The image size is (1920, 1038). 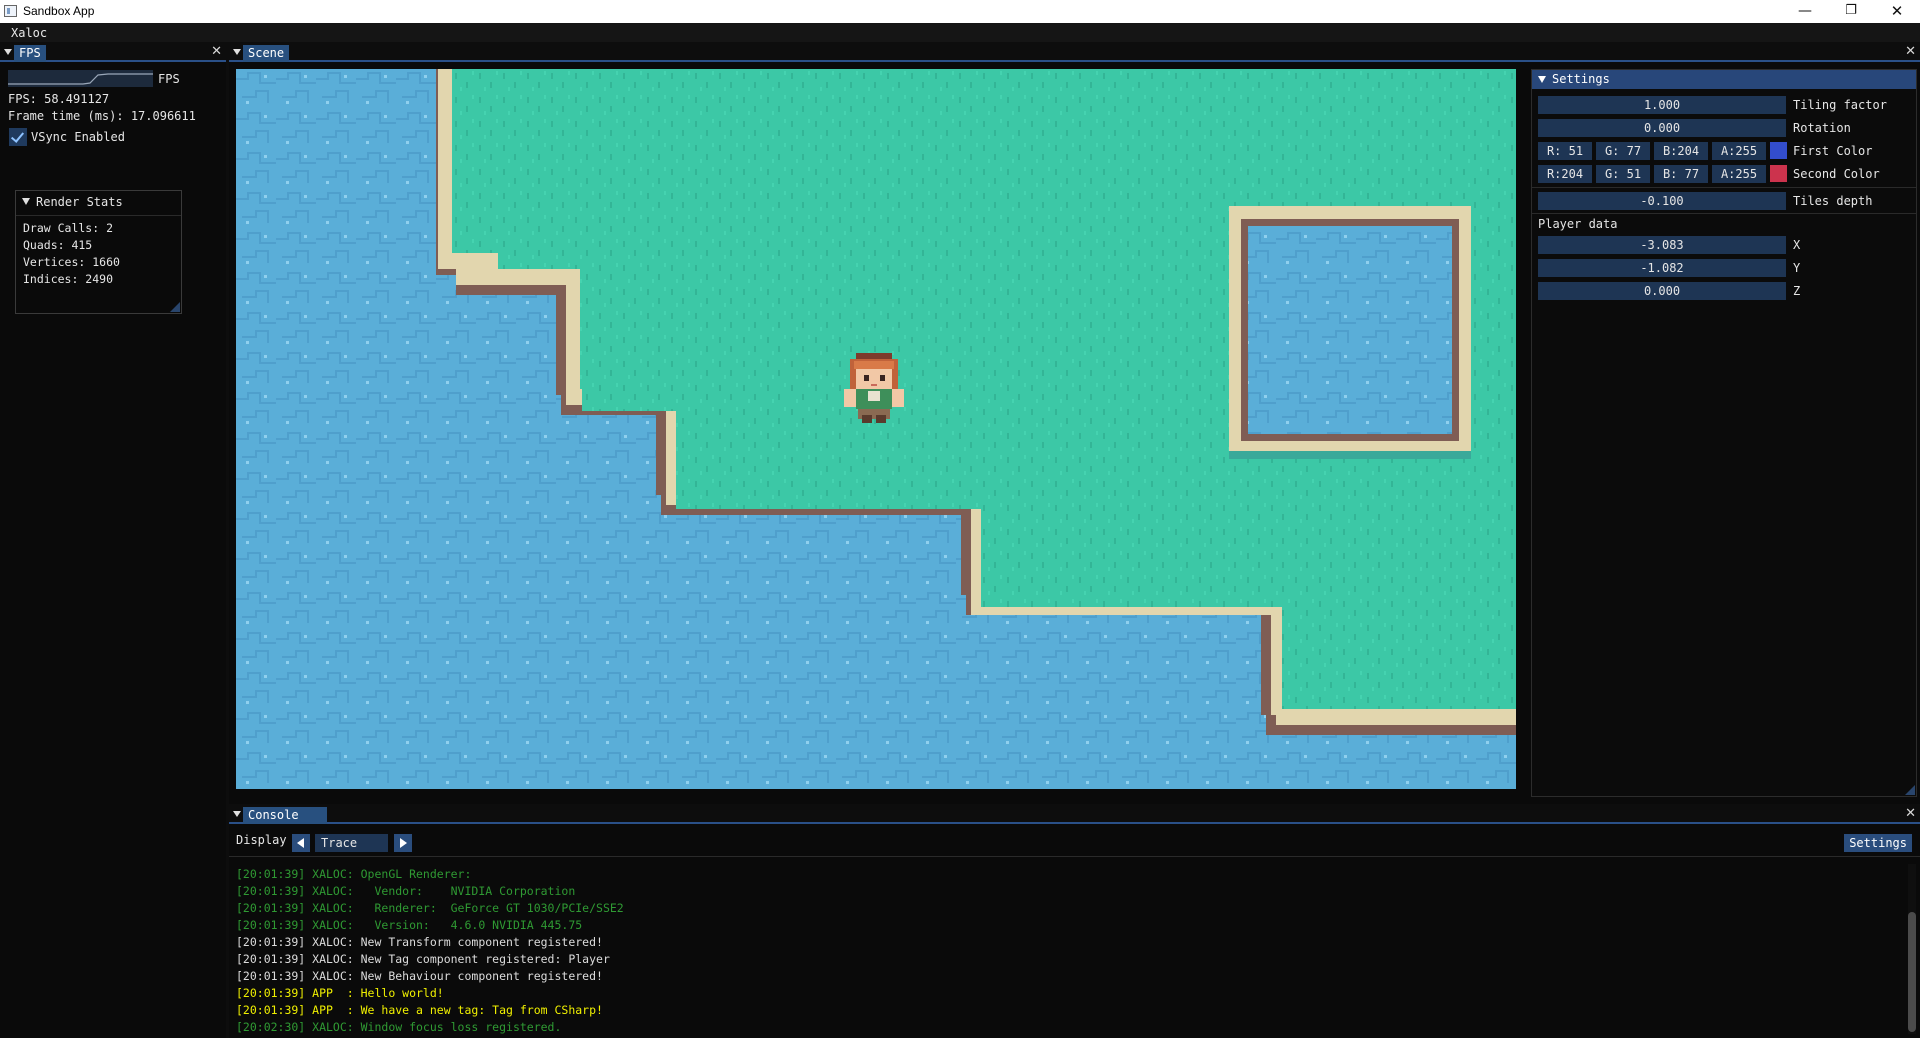 I want to click on display-label: Display, so click(x=261, y=840).